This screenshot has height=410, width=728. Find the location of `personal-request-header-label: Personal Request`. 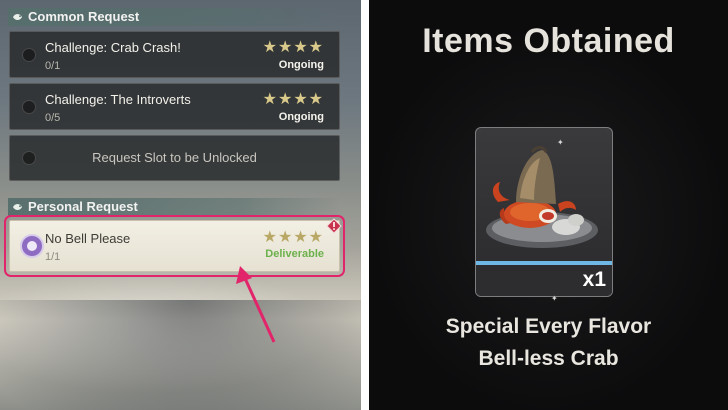

personal-request-header-label: Personal Request is located at coordinates (83, 206).